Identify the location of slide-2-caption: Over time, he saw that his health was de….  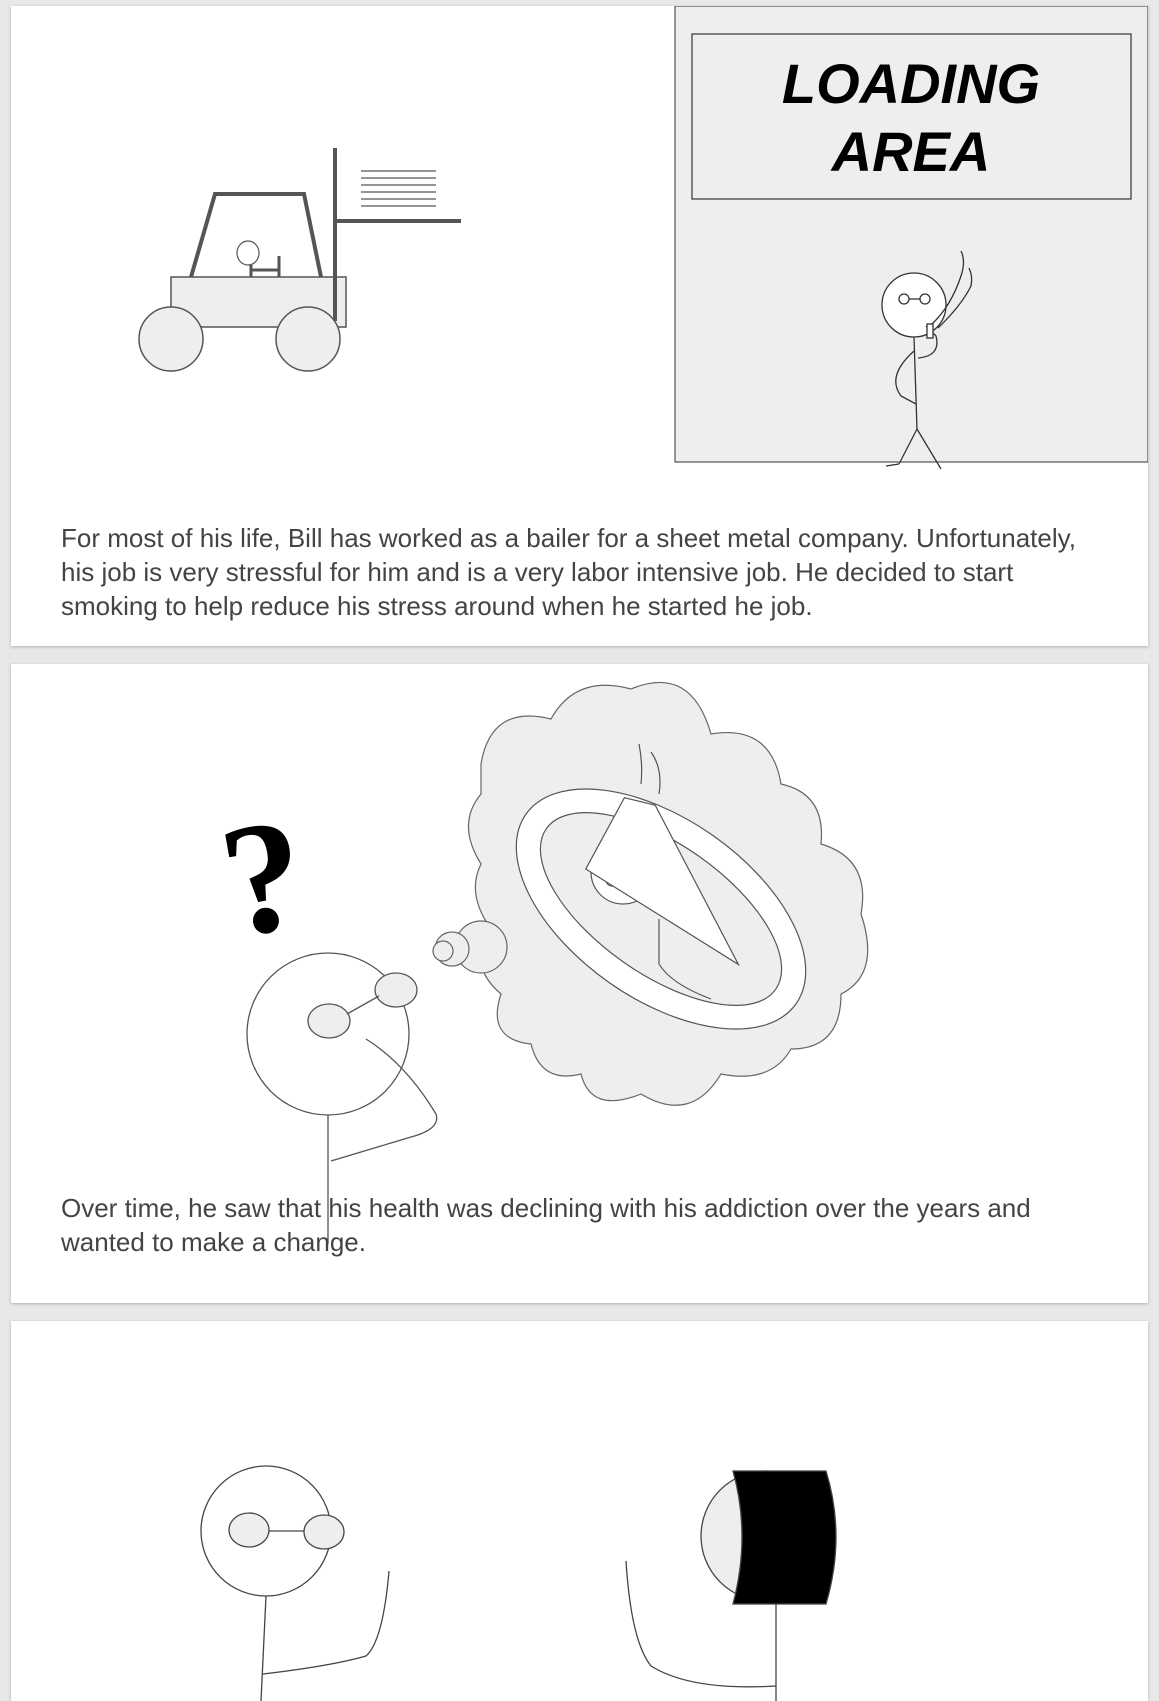
(546, 1225).